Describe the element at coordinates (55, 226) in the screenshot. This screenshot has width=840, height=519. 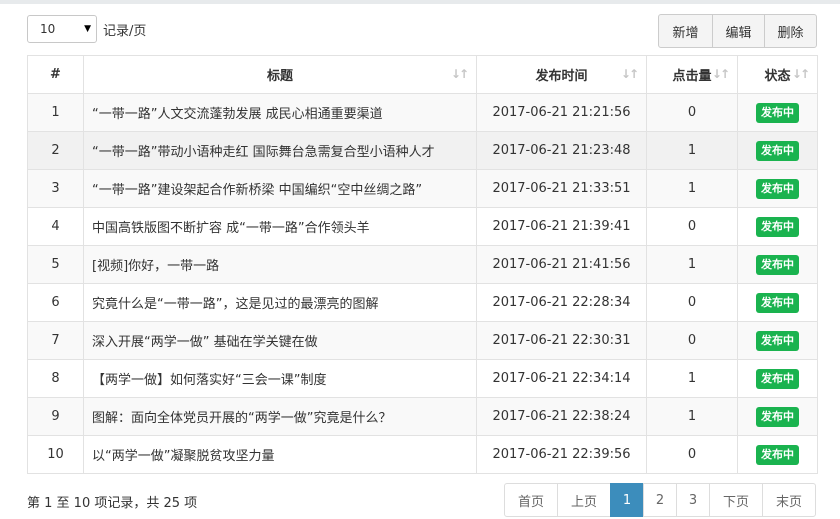
I see `row-index: 4` at that location.